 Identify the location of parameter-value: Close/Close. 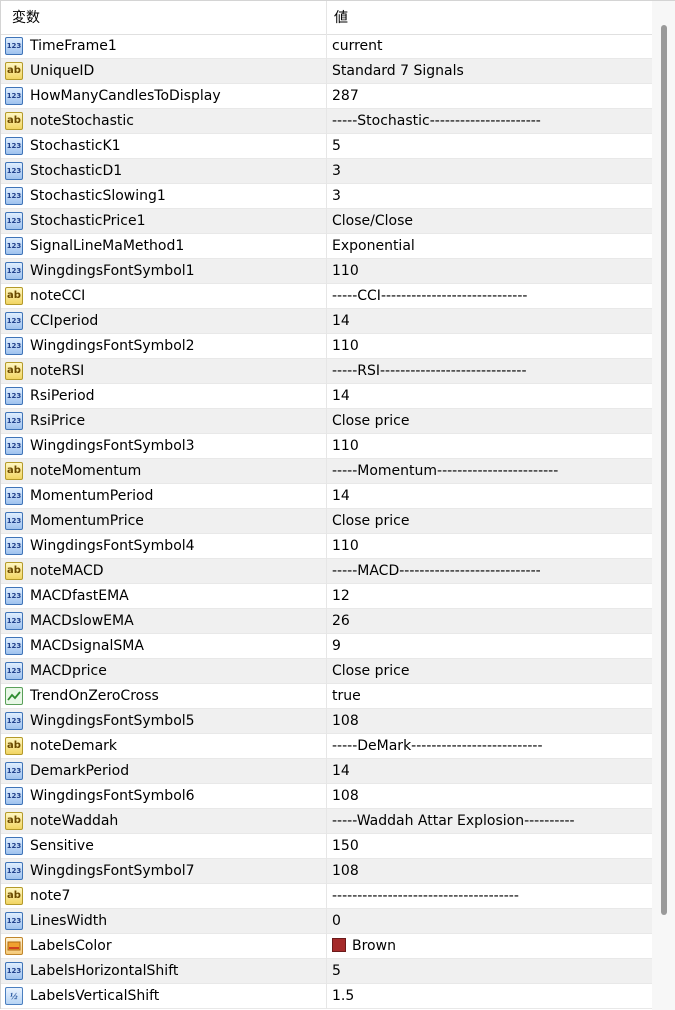
(372, 221).